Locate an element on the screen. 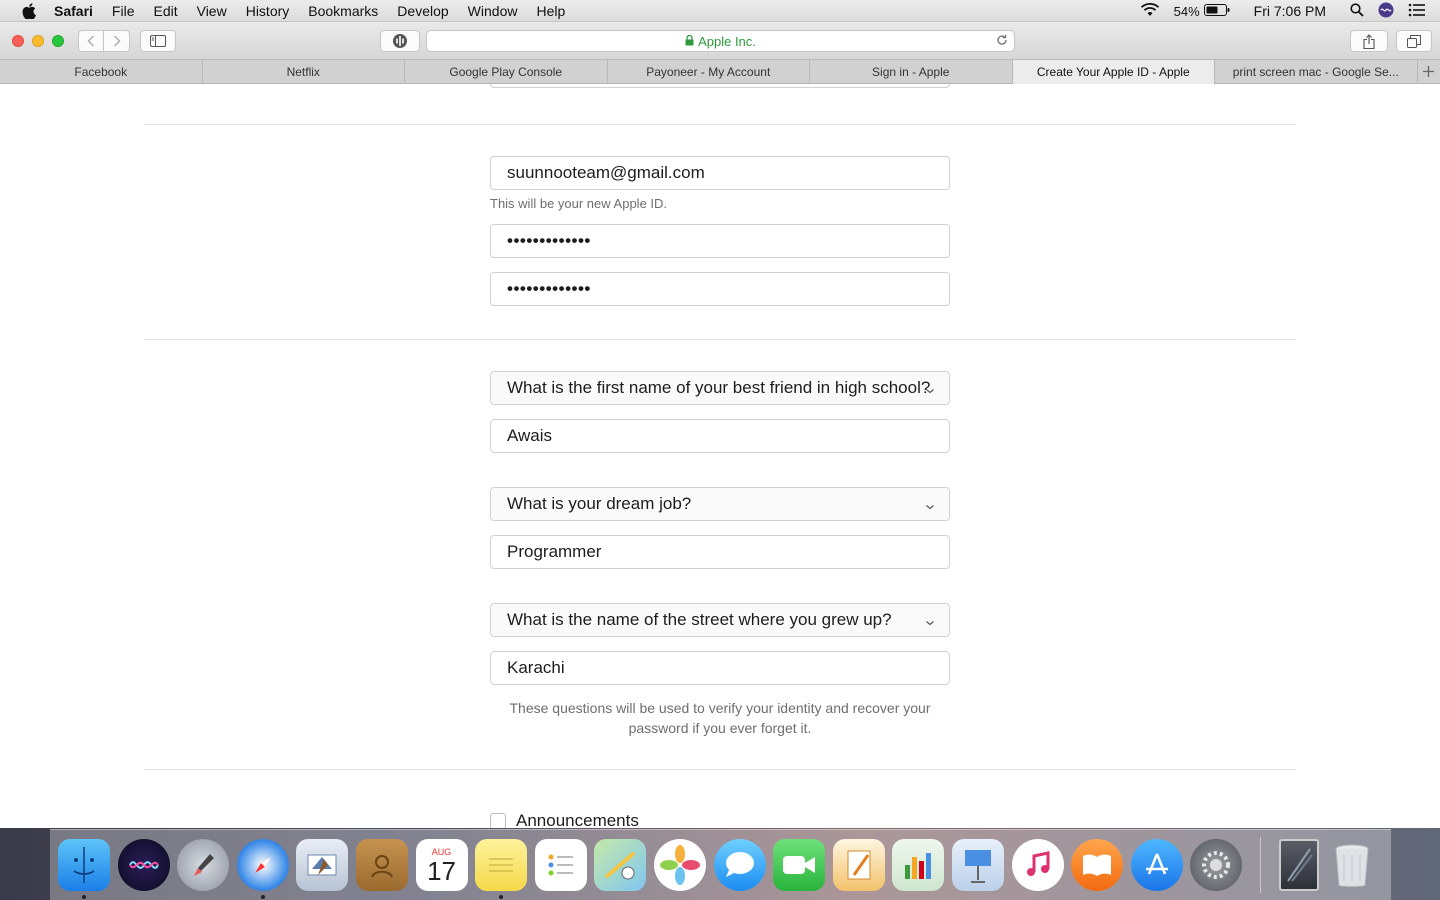 The height and width of the screenshot is (900, 1440). show-sidebar-button is located at coordinates (158, 41).